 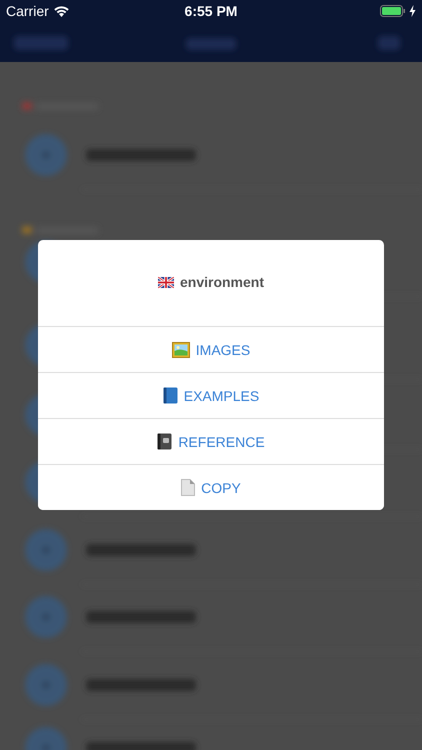 I want to click on book-icon, so click(x=170, y=395).